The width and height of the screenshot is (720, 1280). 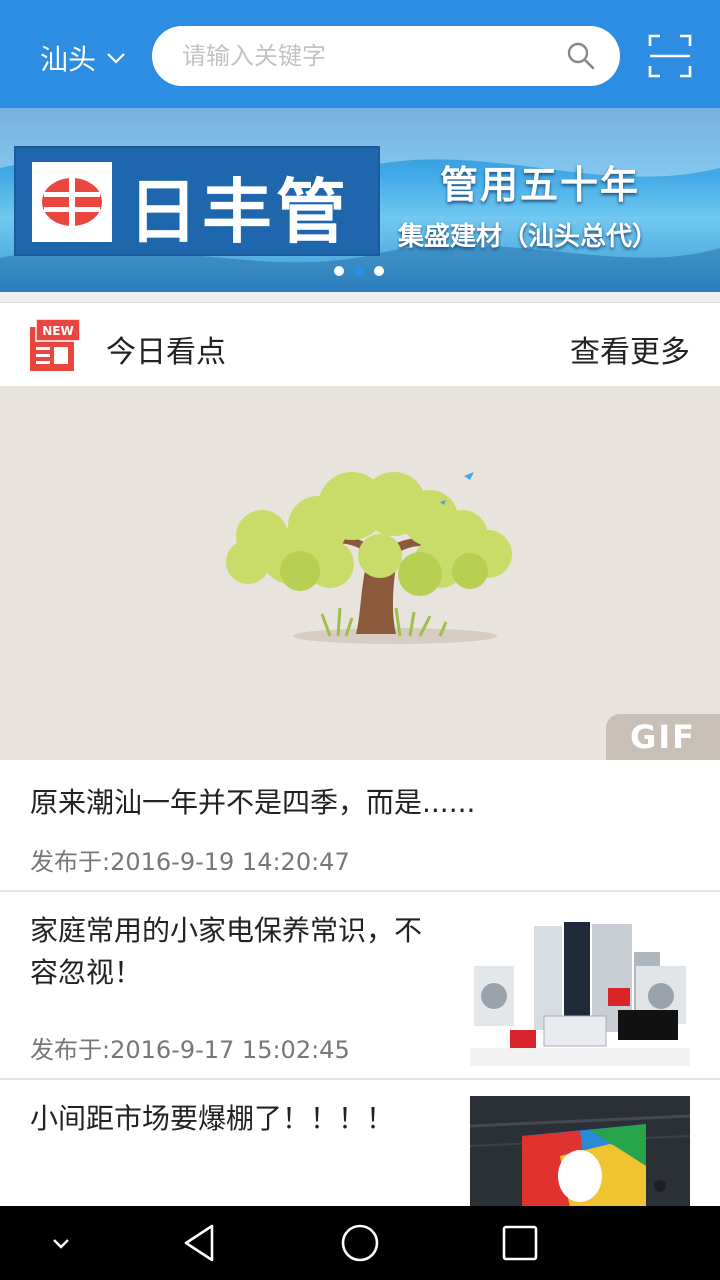 I want to click on article-date: 发布于:2016-9-19 14:20:47, so click(x=190, y=862).